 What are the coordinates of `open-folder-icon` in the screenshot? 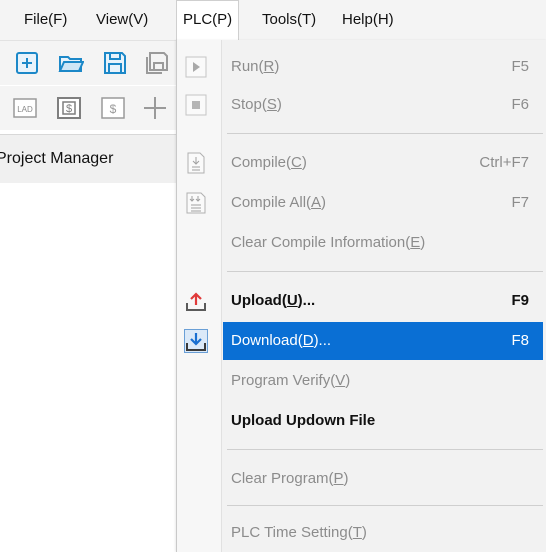 It's located at (71, 63).